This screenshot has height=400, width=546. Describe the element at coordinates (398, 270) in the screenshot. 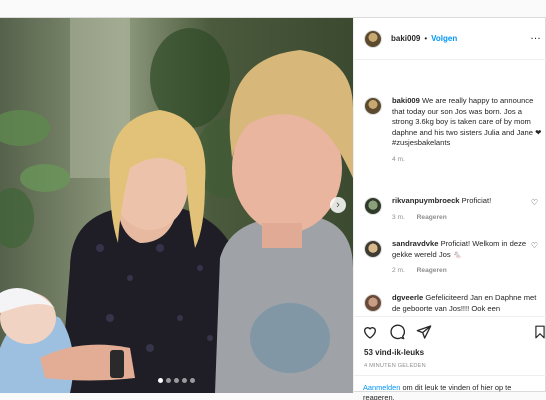

I see `comment-time: 2 m.` at that location.